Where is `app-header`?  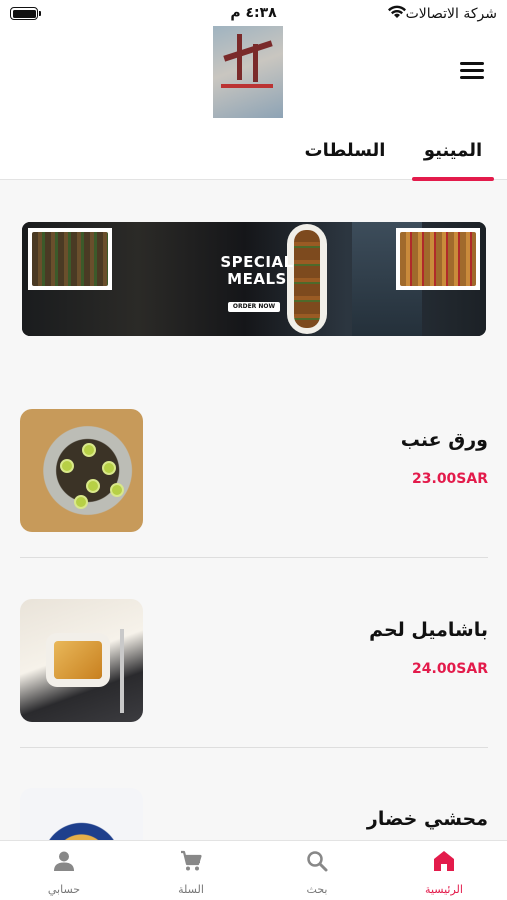 app-header is located at coordinates (253, 77).